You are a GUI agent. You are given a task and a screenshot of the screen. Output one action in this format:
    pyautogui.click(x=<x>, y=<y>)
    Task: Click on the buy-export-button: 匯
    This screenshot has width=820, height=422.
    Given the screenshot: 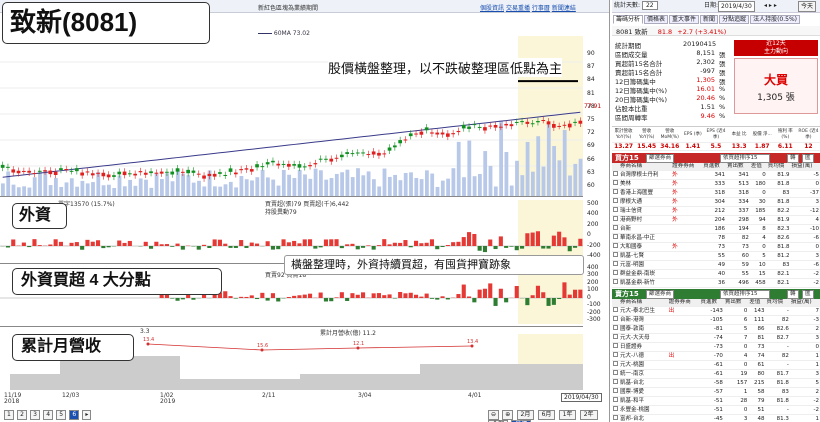 What is the action you would take?
    pyautogui.click(x=808, y=158)
    